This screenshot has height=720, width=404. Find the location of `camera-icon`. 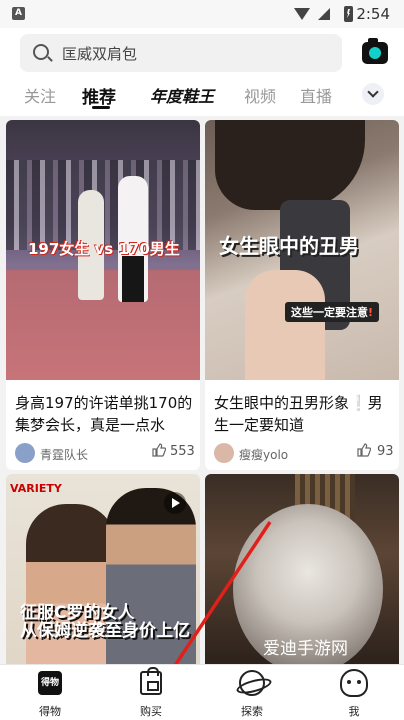

camera-icon is located at coordinates (375, 51).